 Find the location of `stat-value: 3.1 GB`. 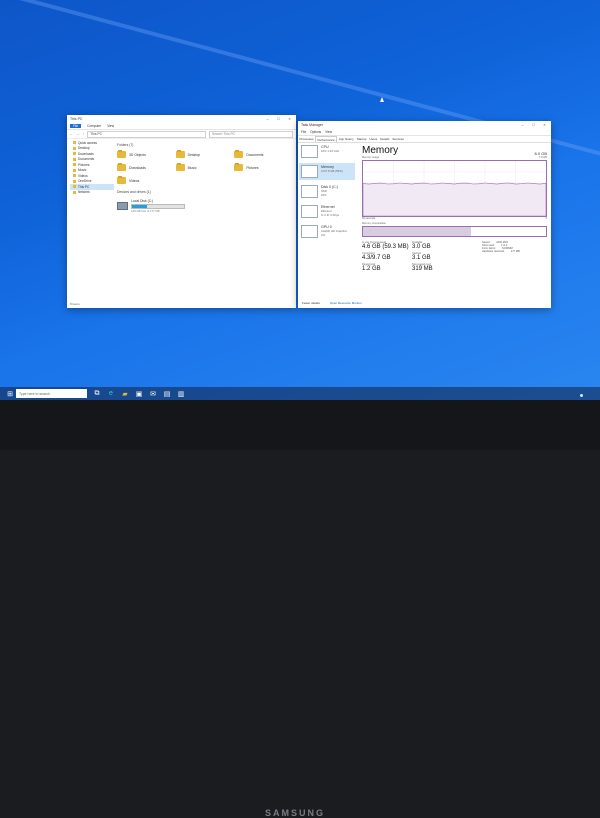

stat-value: 3.1 GB is located at coordinates (421, 258).